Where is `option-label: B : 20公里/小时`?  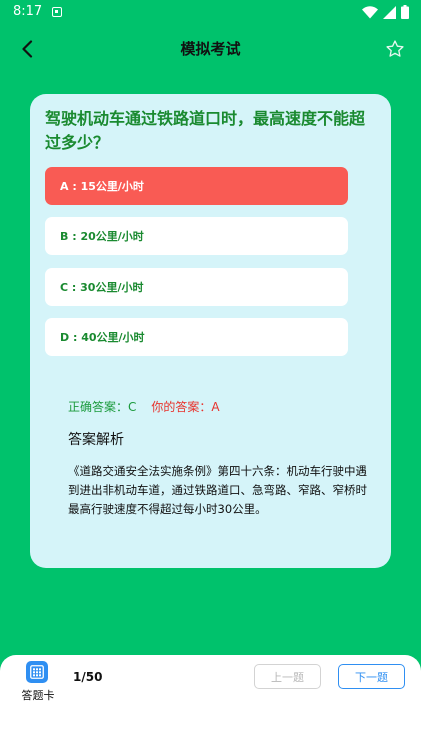
option-label: B : 20公里/小时 is located at coordinates (102, 236).